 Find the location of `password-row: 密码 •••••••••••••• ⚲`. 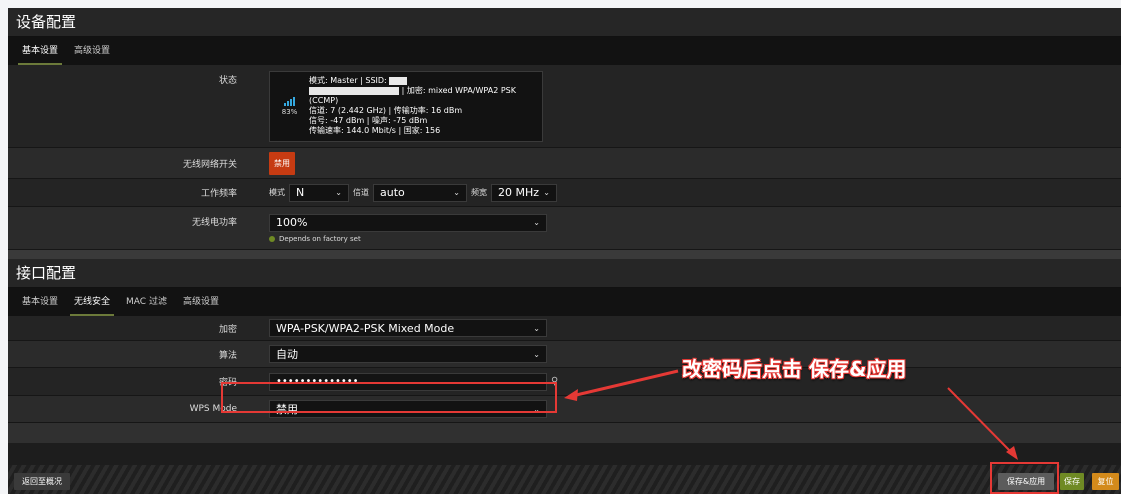

password-row: 密码 •••••••••••••• ⚲ is located at coordinates (564, 382).